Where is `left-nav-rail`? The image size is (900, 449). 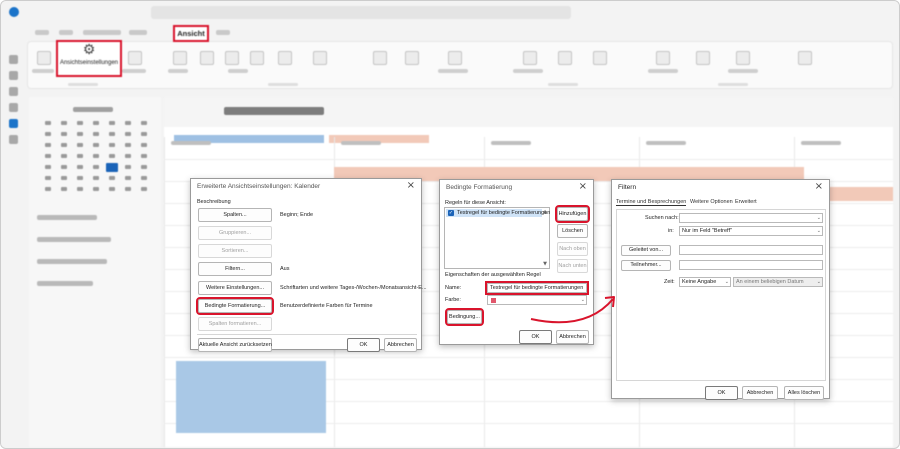
left-nav-rail is located at coordinates (14, 244).